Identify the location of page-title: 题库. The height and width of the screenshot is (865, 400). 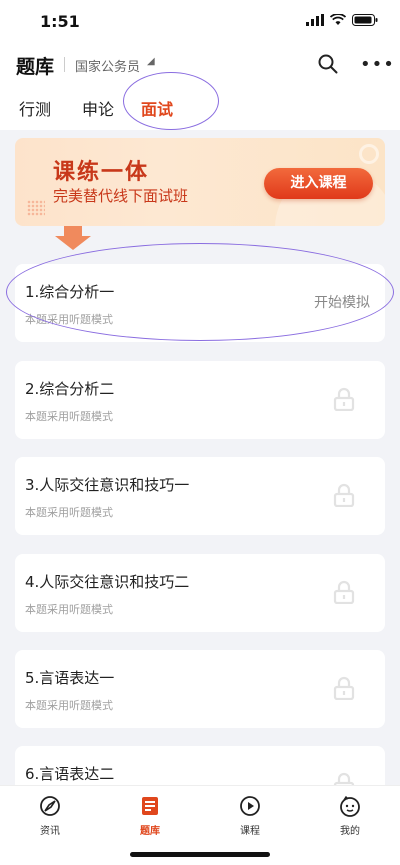
(35, 67).